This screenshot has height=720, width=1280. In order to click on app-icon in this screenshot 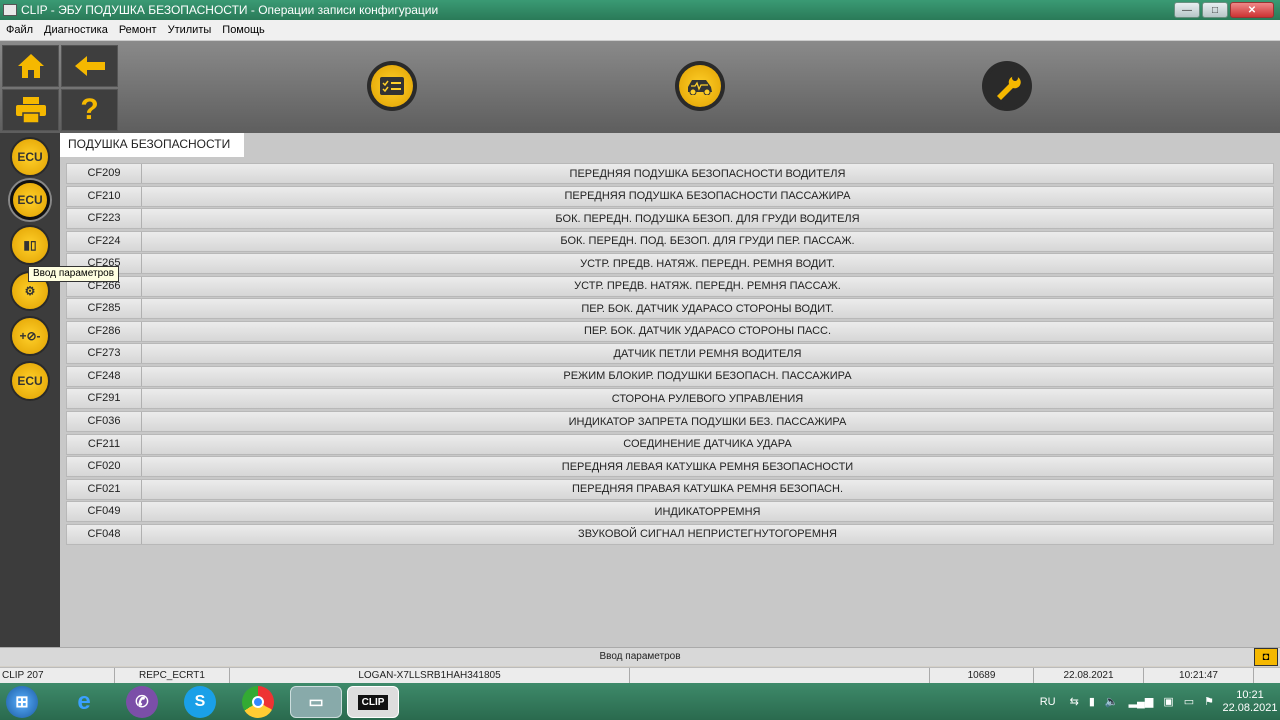, I will do `click(10, 10)`.